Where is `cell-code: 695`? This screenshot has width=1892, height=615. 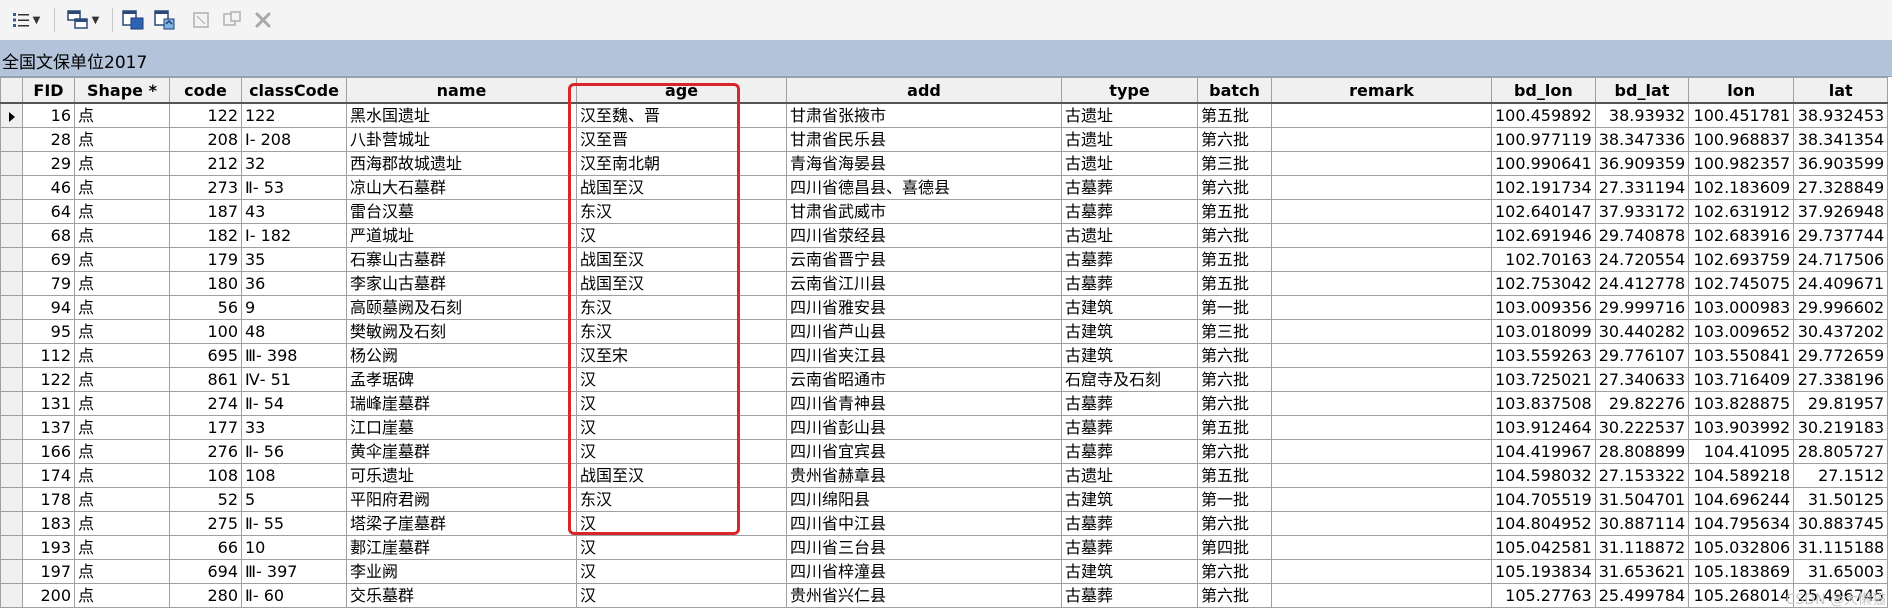 cell-code: 695 is located at coordinates (205, 355).